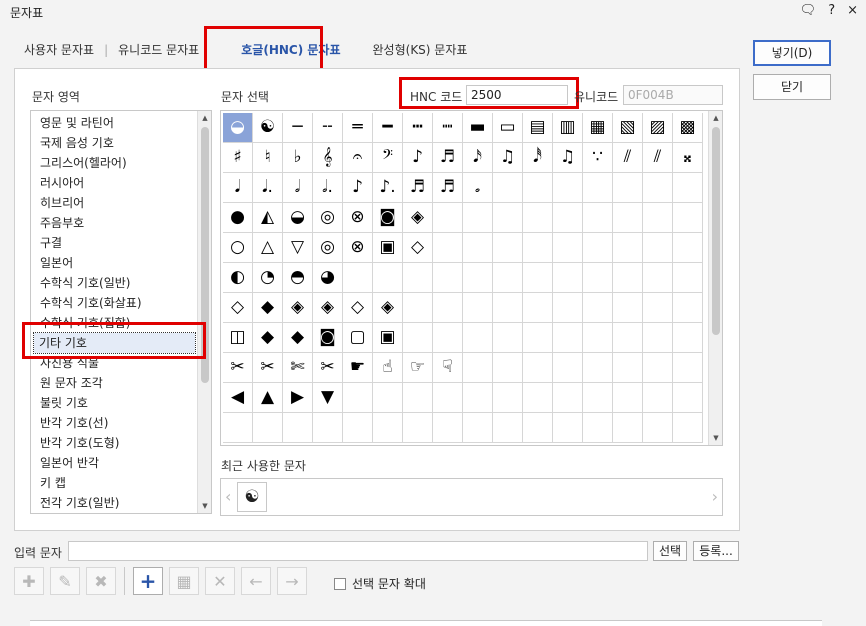 This screenshot has width=866, height=626. I want to click on char-cell: ◭, so click(268, 218).